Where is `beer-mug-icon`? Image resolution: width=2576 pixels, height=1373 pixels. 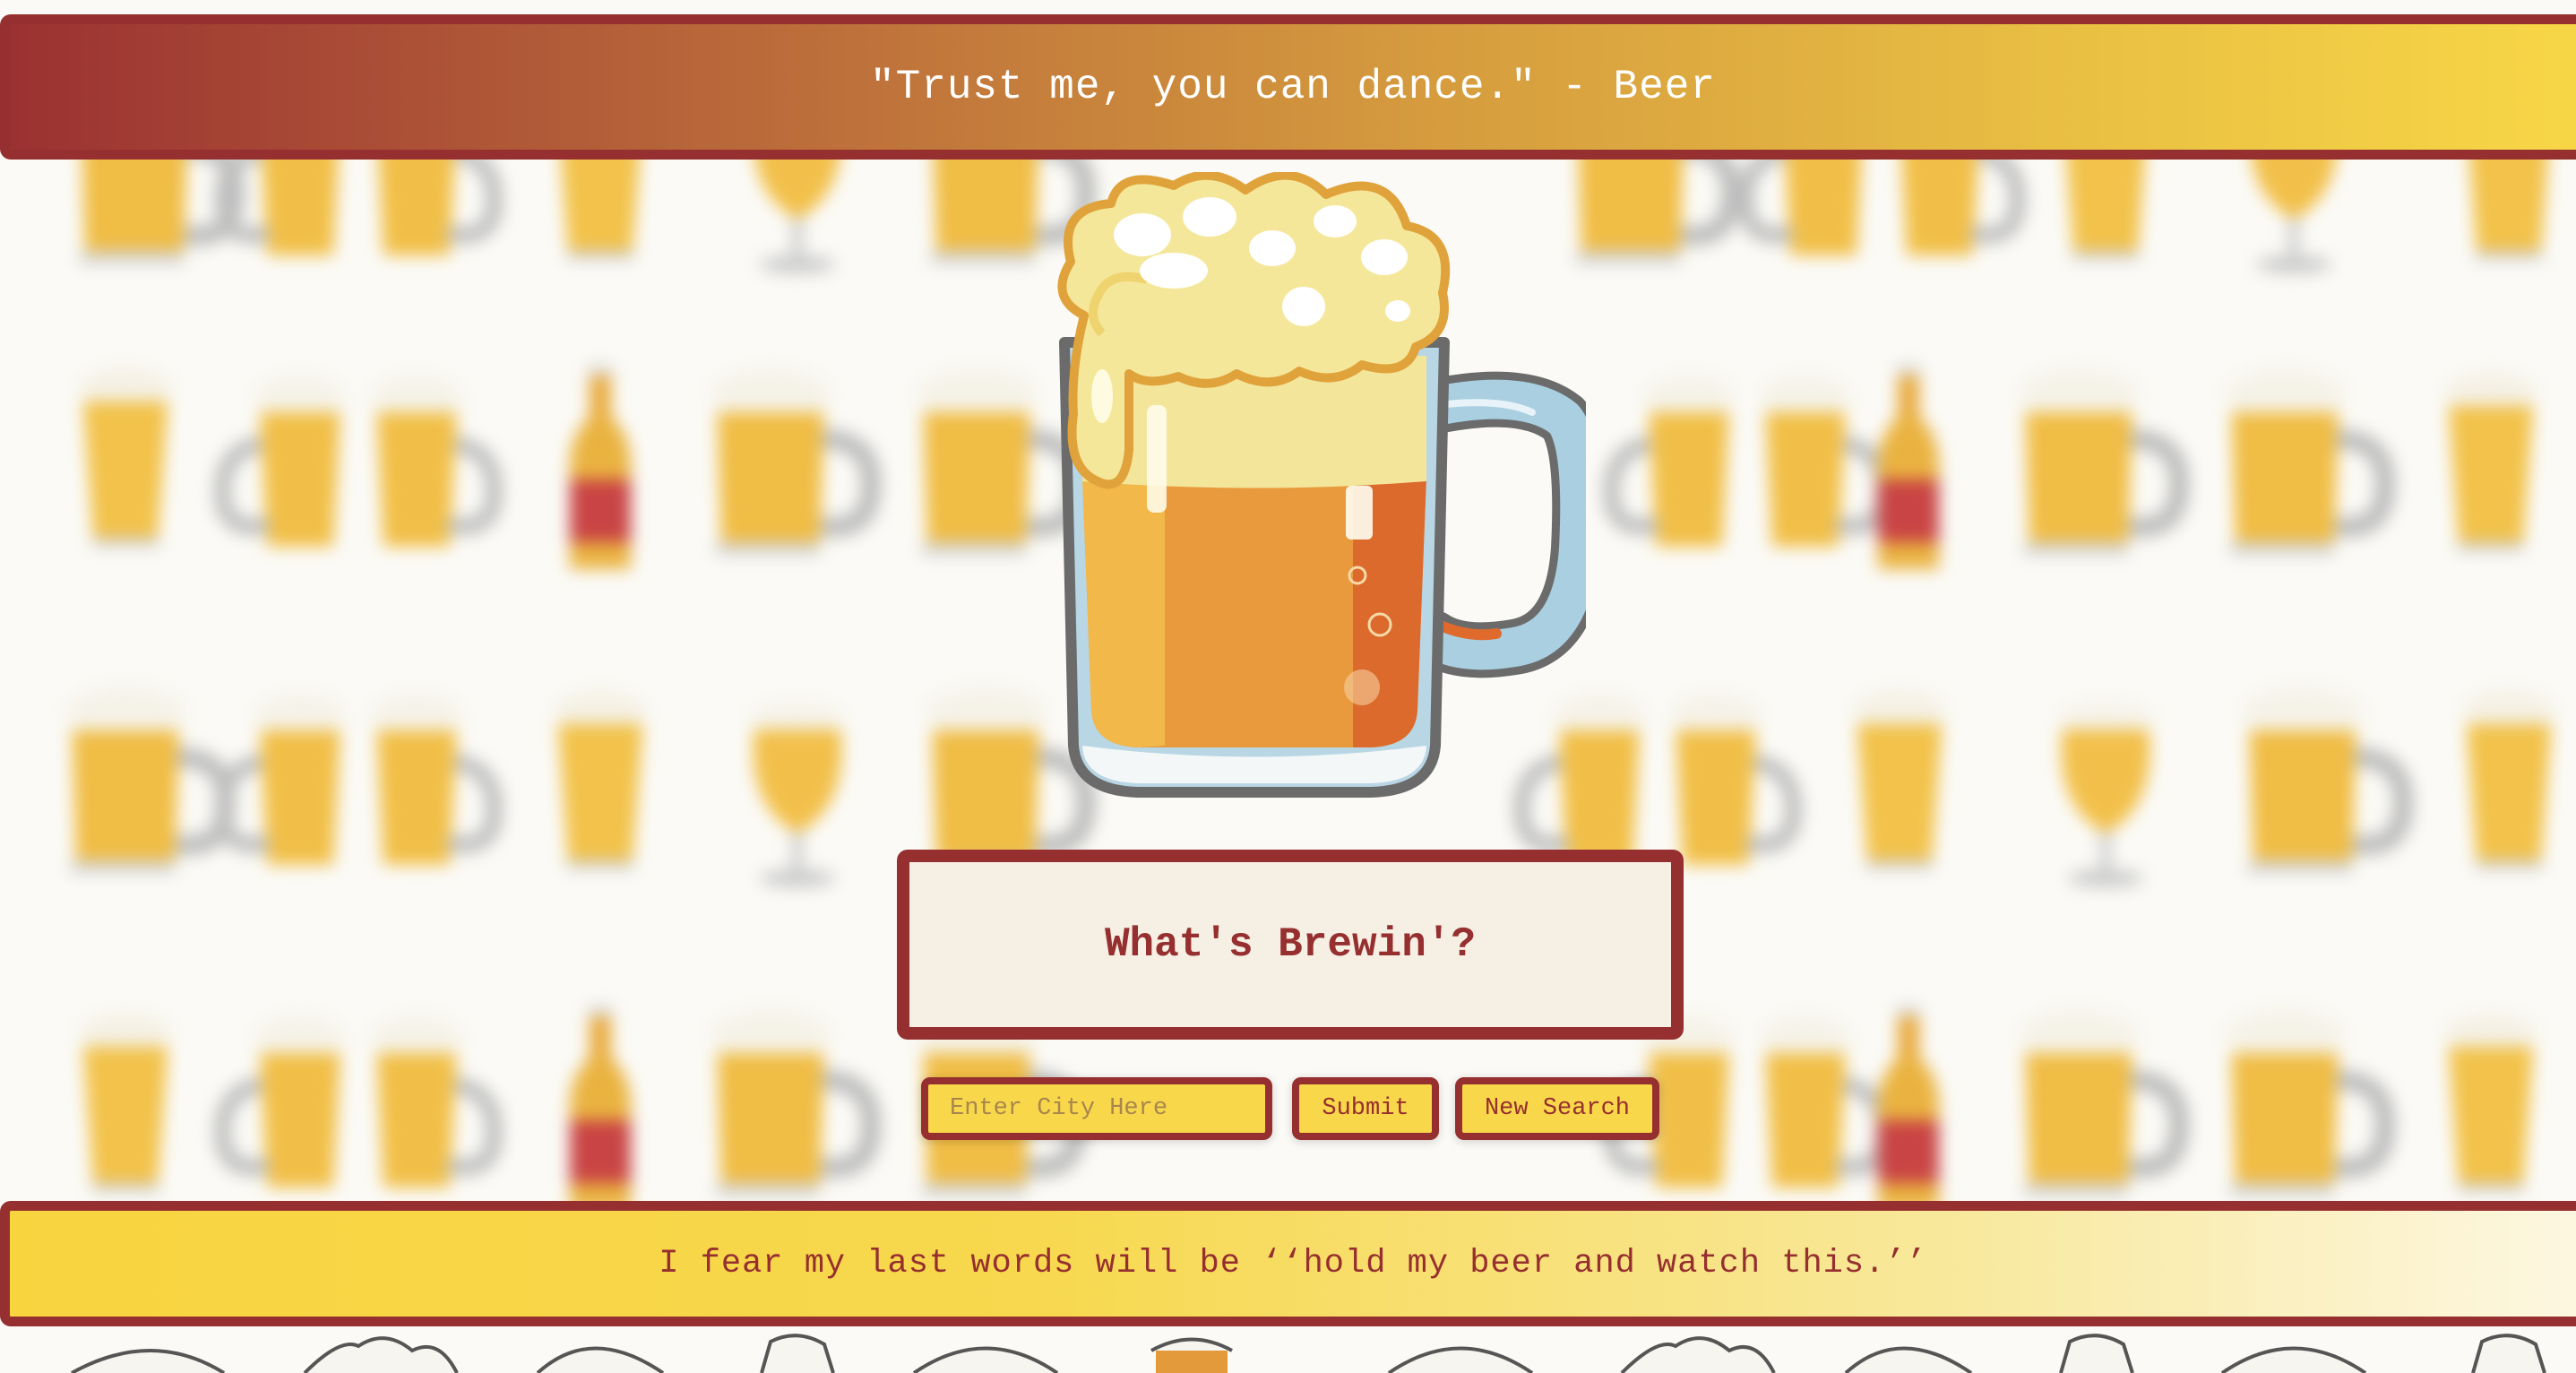
beer-mug-icon is located at coordinates (1321, 485).